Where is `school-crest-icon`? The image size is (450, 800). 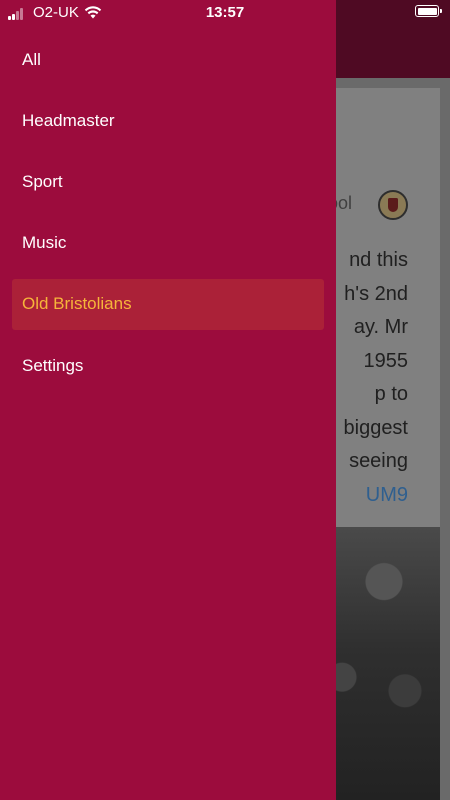 school-crest-icon is located at coordinates (393, 205).